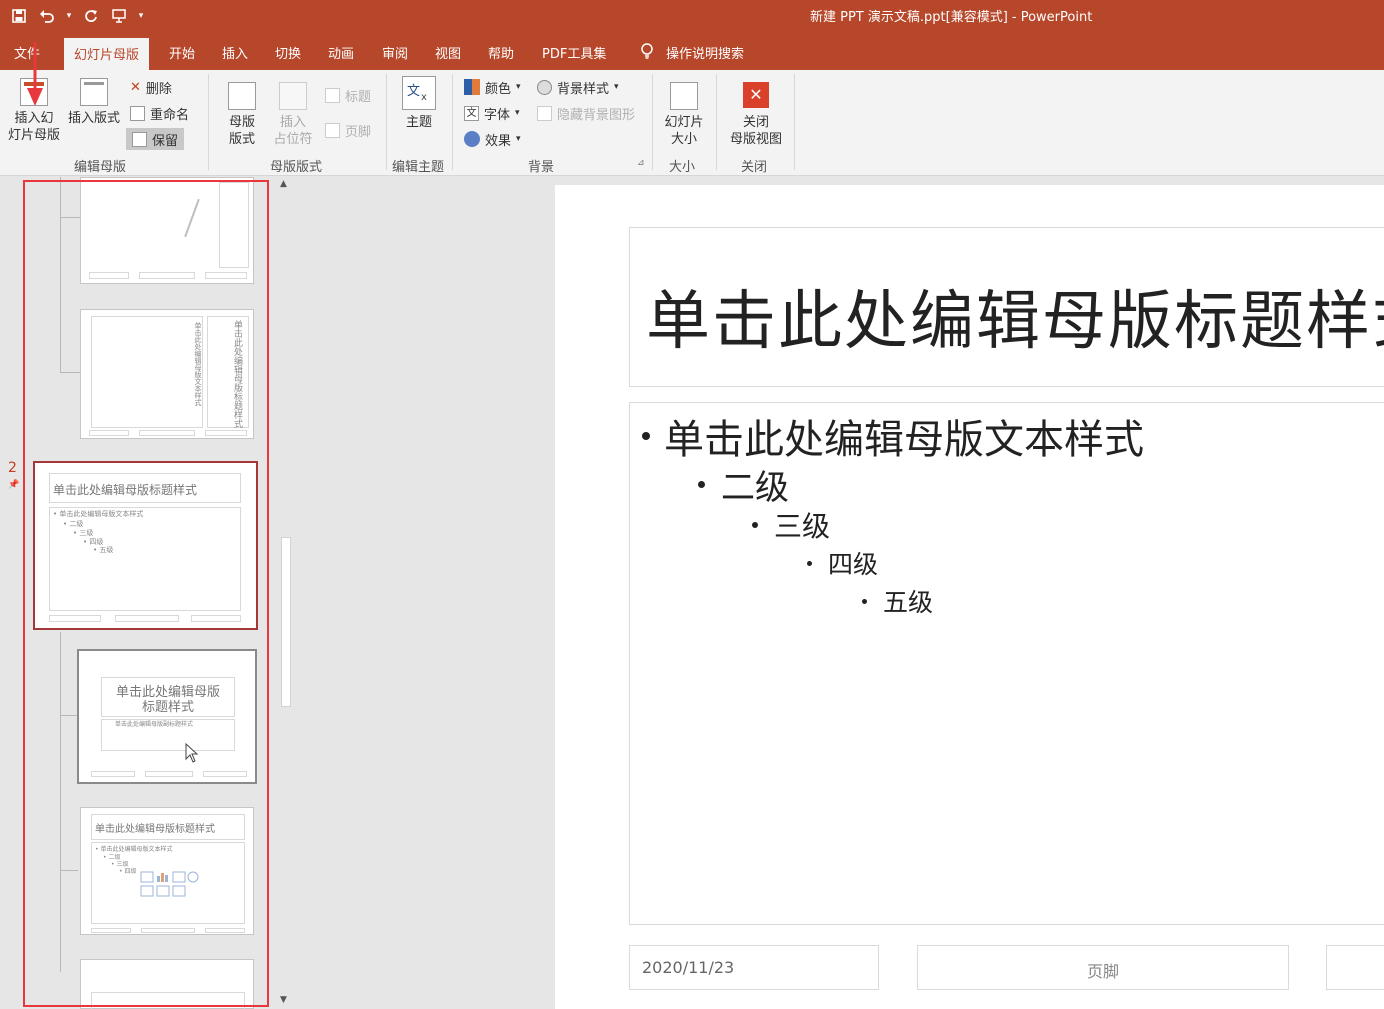 This screenshot has width=1384, height=1009. I want to click on footer-checkbox: 页脚, so click(348, 130).